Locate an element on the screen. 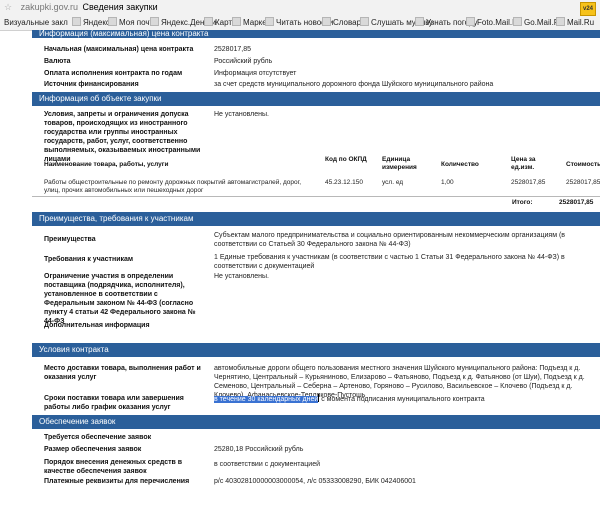  selected-text: в течение 30 календарных дней is located at coordinates (266, 399).